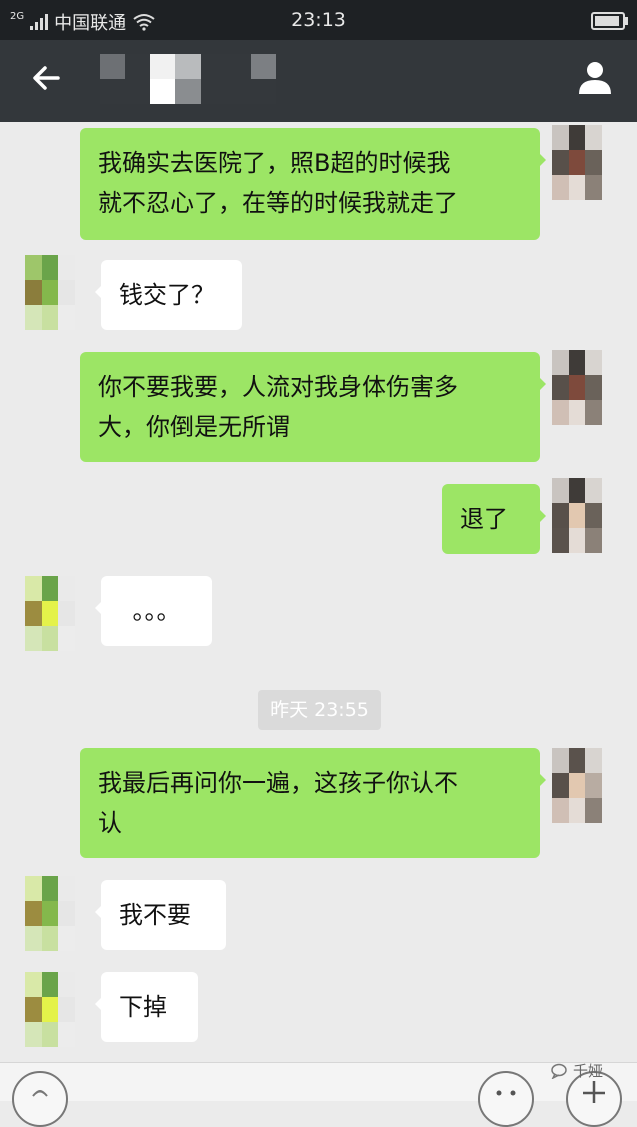 Image resolution: width=637 pixels, height=1127 pixels. I want to click on contact-message-bubble: 。。。, so click(153, 611).